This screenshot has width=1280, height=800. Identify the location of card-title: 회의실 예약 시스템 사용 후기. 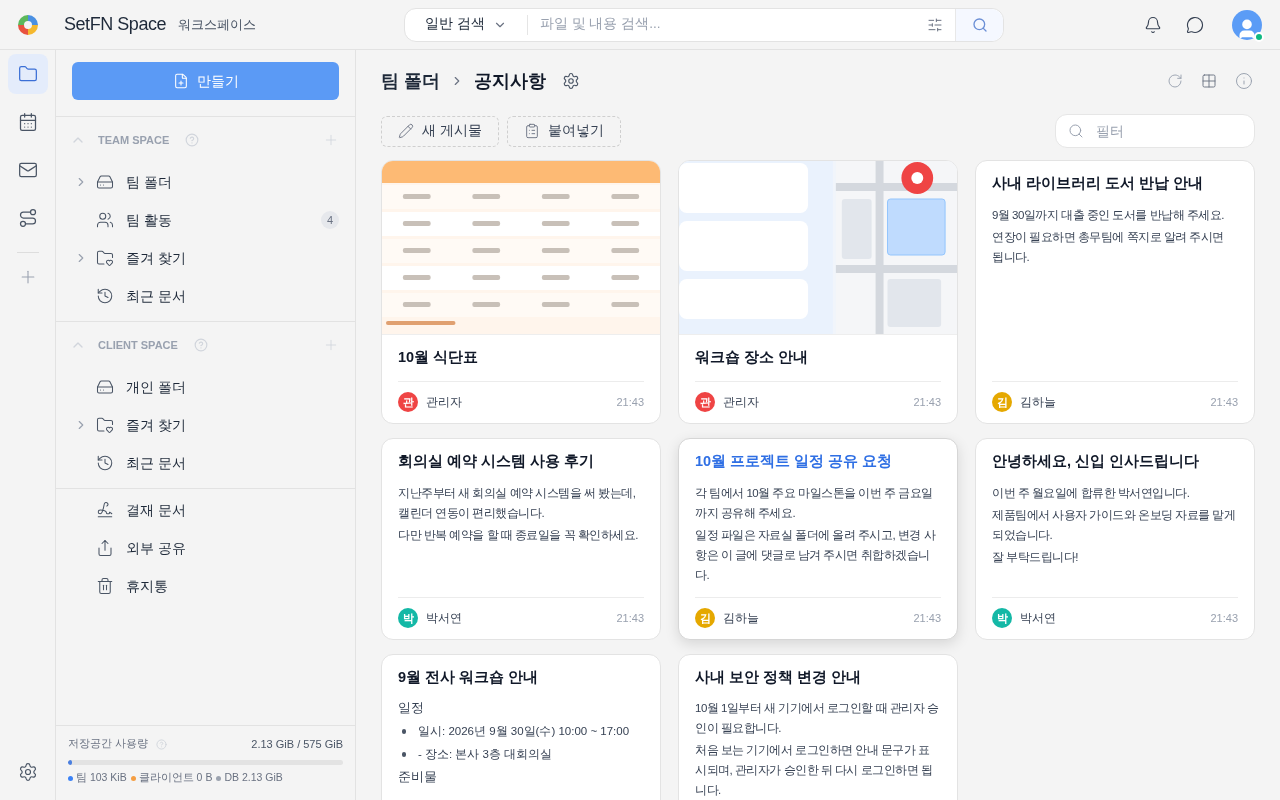
(497, 461).